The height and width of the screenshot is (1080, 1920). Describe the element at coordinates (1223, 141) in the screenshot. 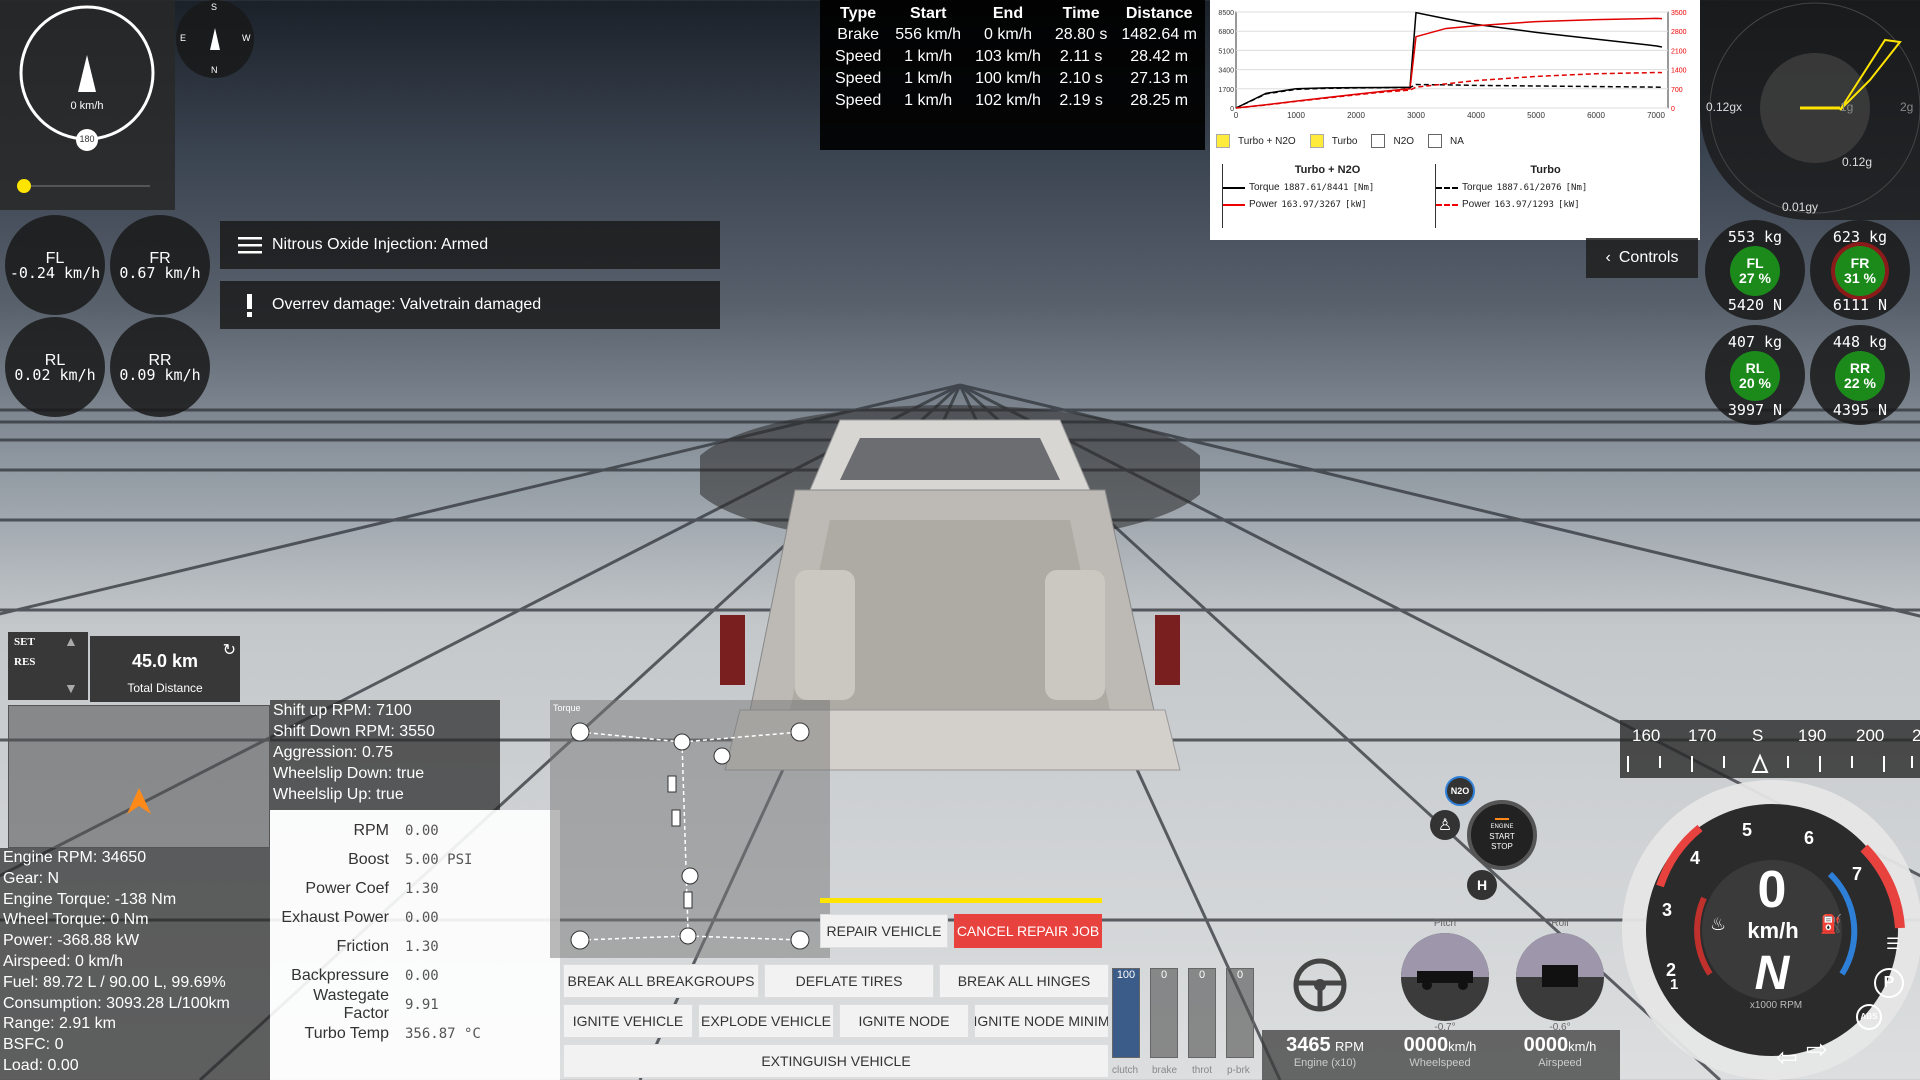

I see `checkbox-checked-icon` at that location.